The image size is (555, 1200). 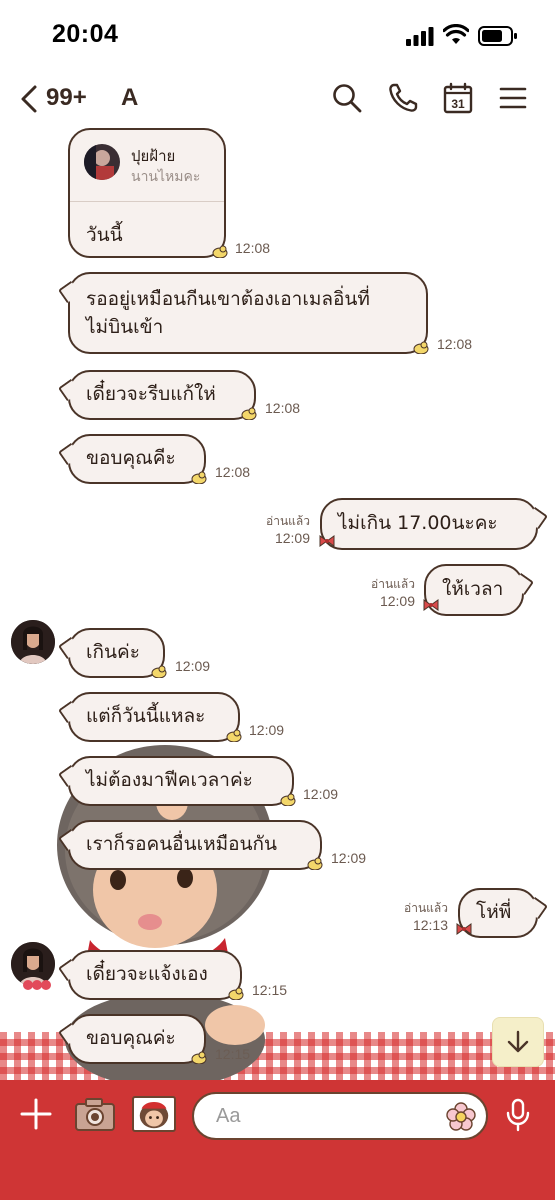 What do you see at coordinates (147, 166) in the screenshot?
I see `quoted-message: ปุยฝ้าย นานไหมคะ` at bounding box center [147, 166].